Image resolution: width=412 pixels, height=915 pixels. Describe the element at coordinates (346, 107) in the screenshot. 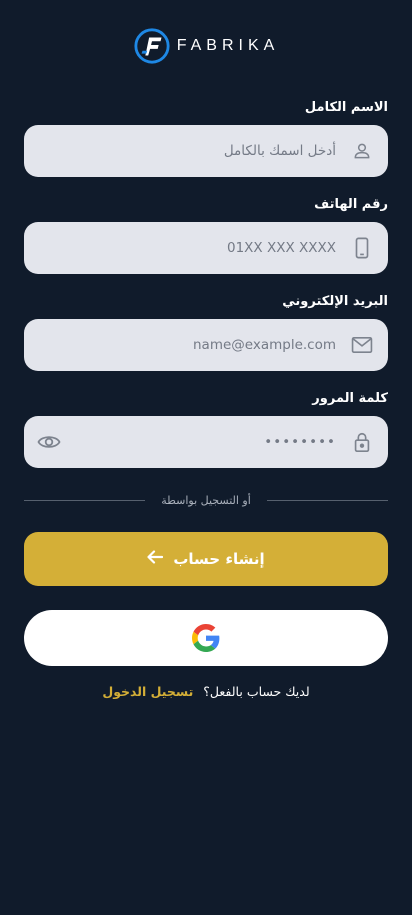

I see `fullname-label: الاسم الكامل` at that location.